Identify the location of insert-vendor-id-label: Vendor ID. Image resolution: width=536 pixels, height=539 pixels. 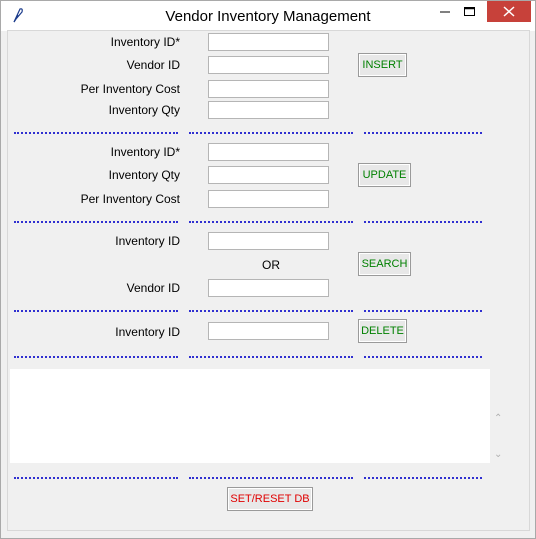
(153, 65).